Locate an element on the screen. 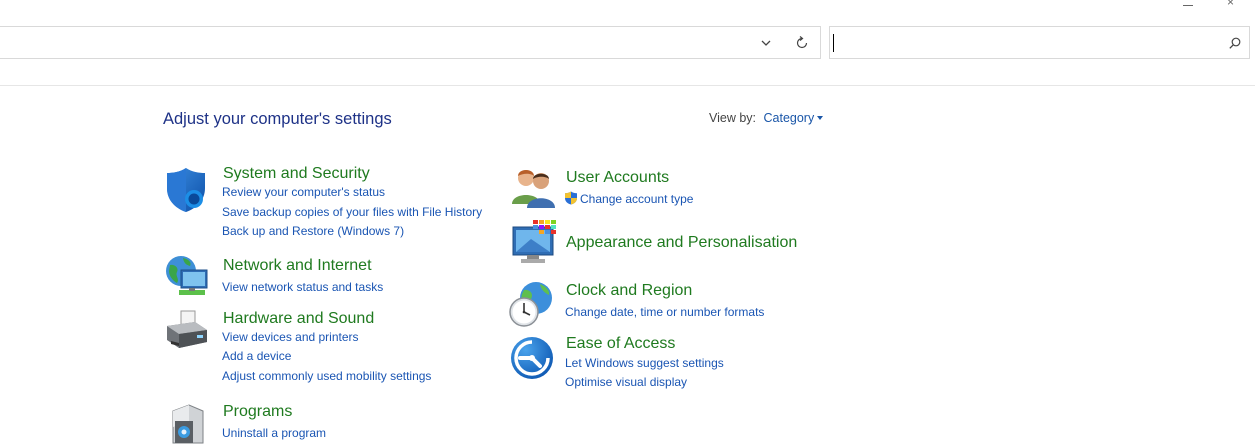 The width and height of the screenshot is (1255, 446). printer-icon is located at coordinates (187, 332).